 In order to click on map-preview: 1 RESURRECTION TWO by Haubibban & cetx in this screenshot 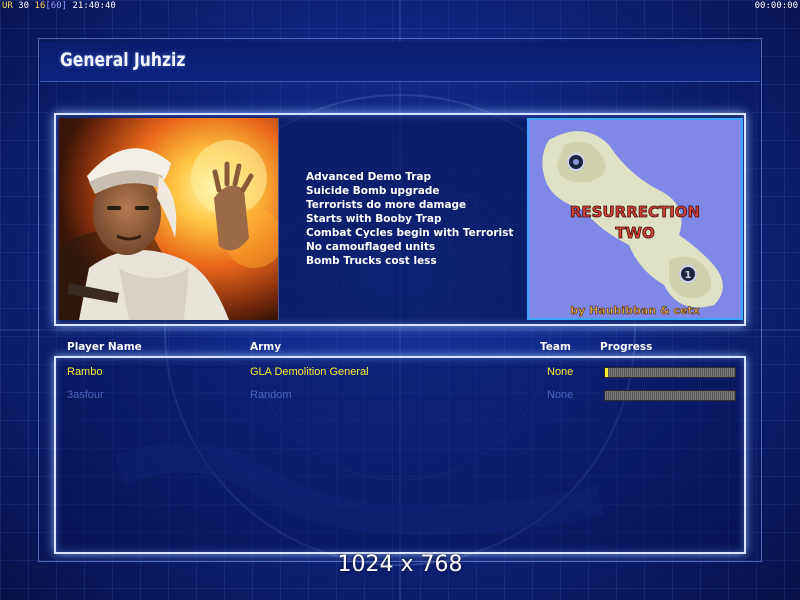, I will do `click(635, 219)`.